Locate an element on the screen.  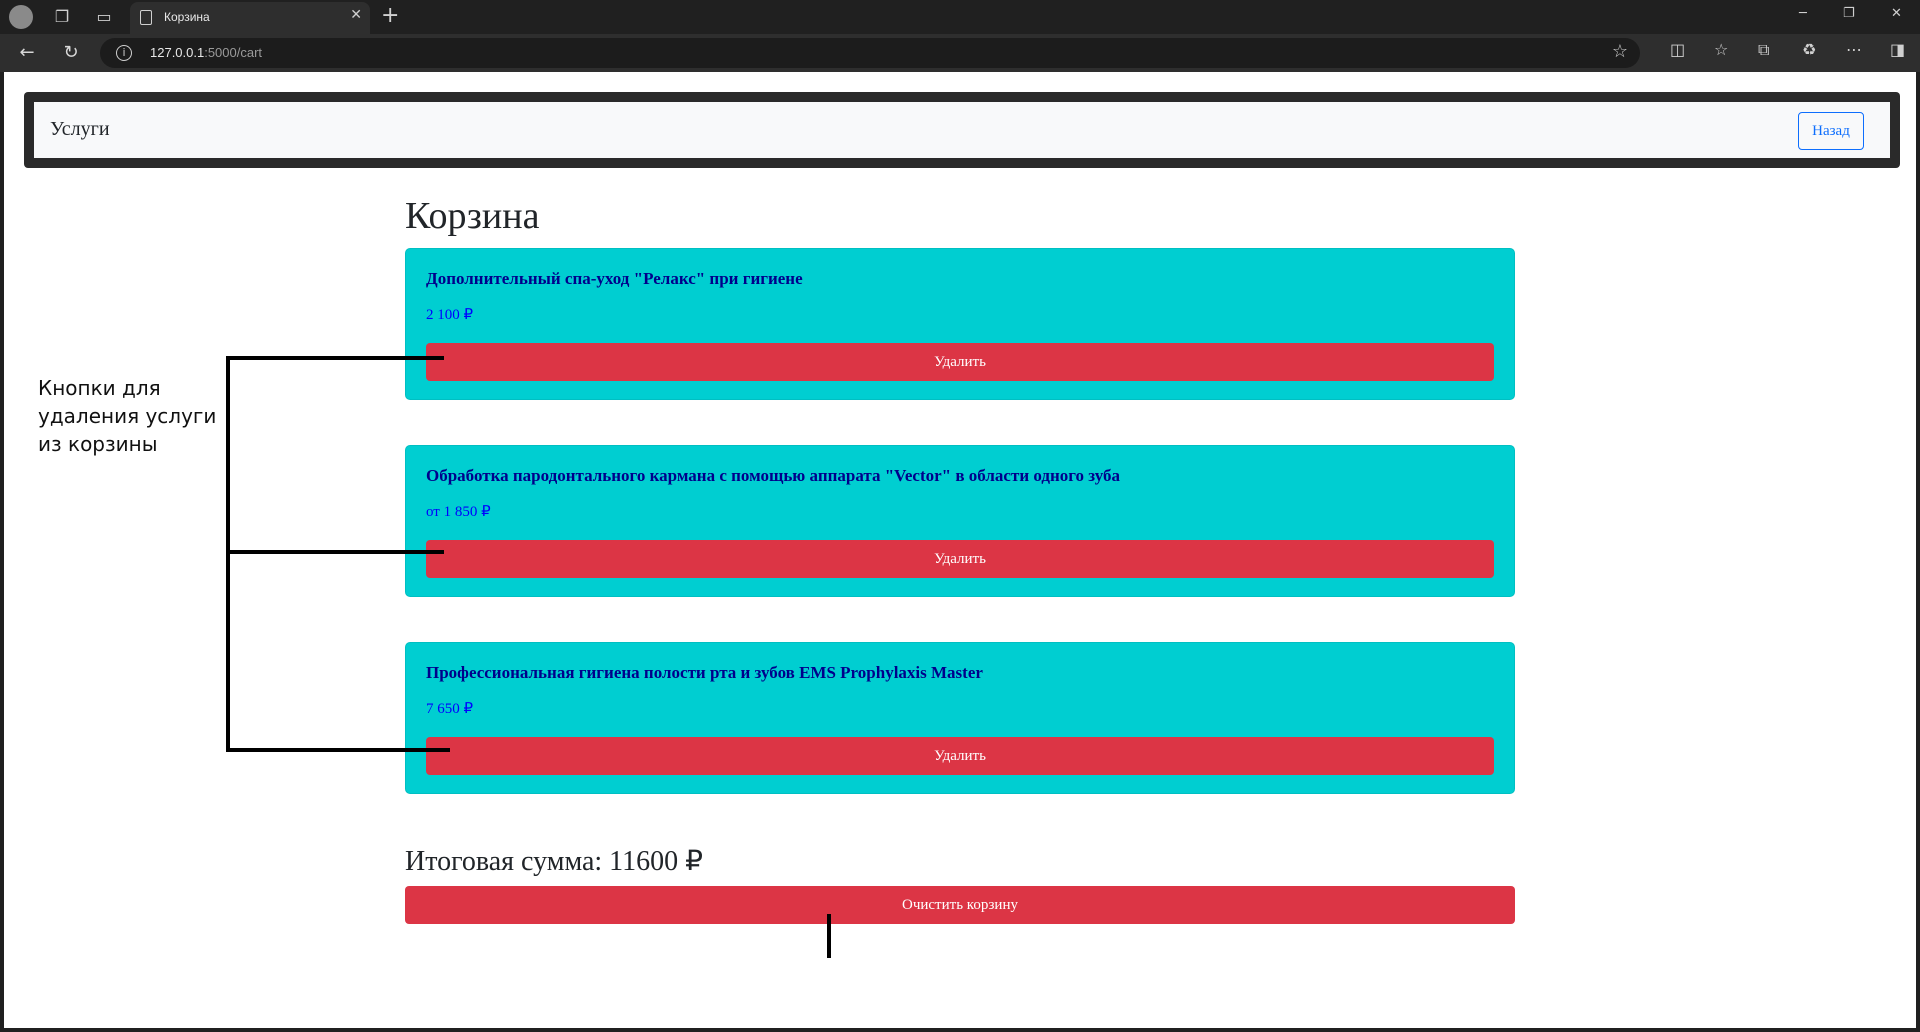
extension-icon: ♻ is located at coordinates (1809, 49).